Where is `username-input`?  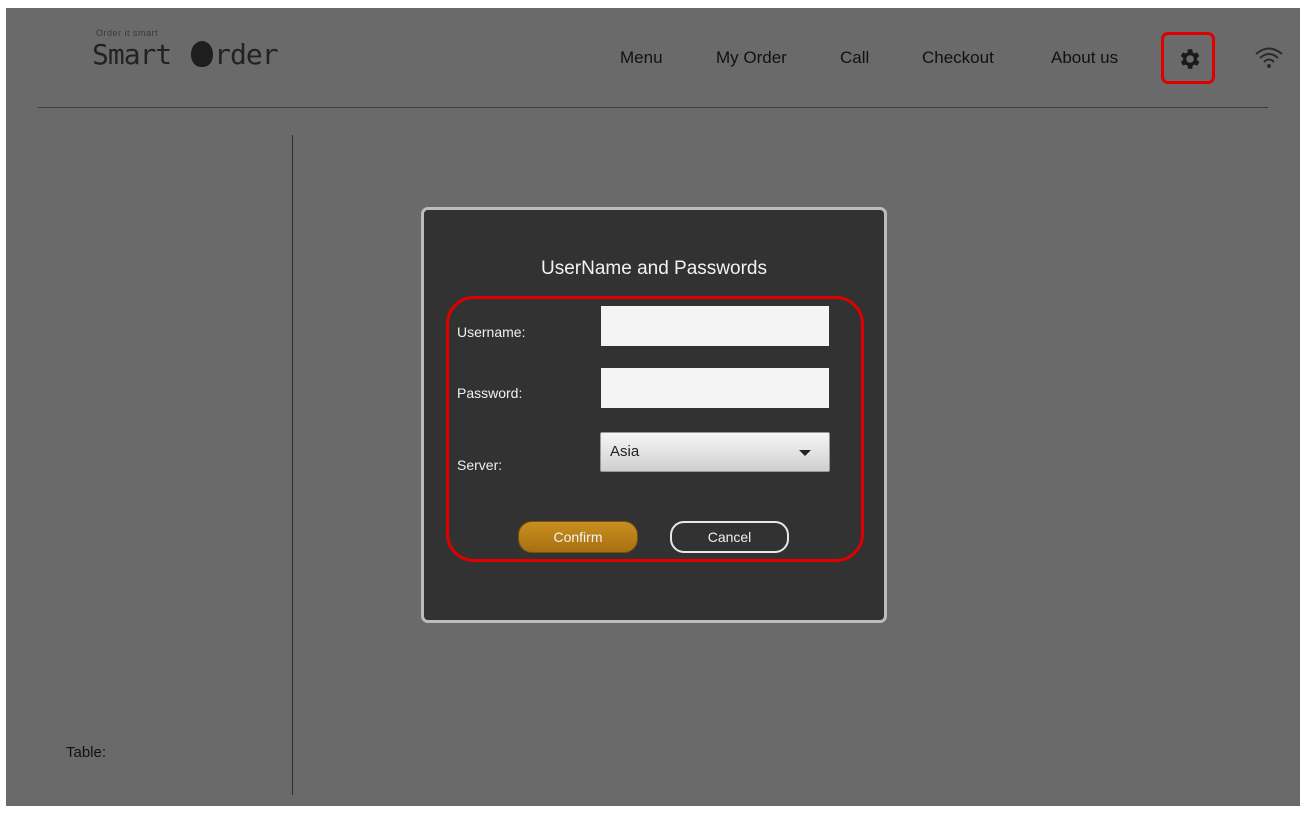 username-input is located at coordinates (715, 326).